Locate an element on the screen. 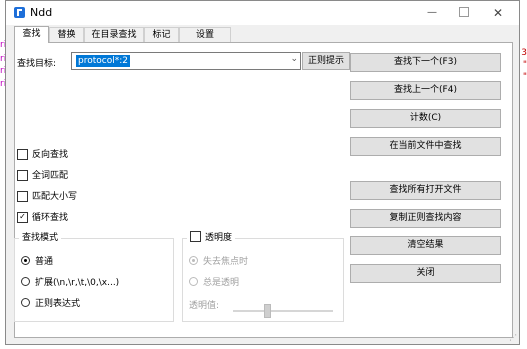 The width and height of the screenshot is (527, 349). find-prev-button: 查找上一个(F4) is located at coordinates (425, 90).